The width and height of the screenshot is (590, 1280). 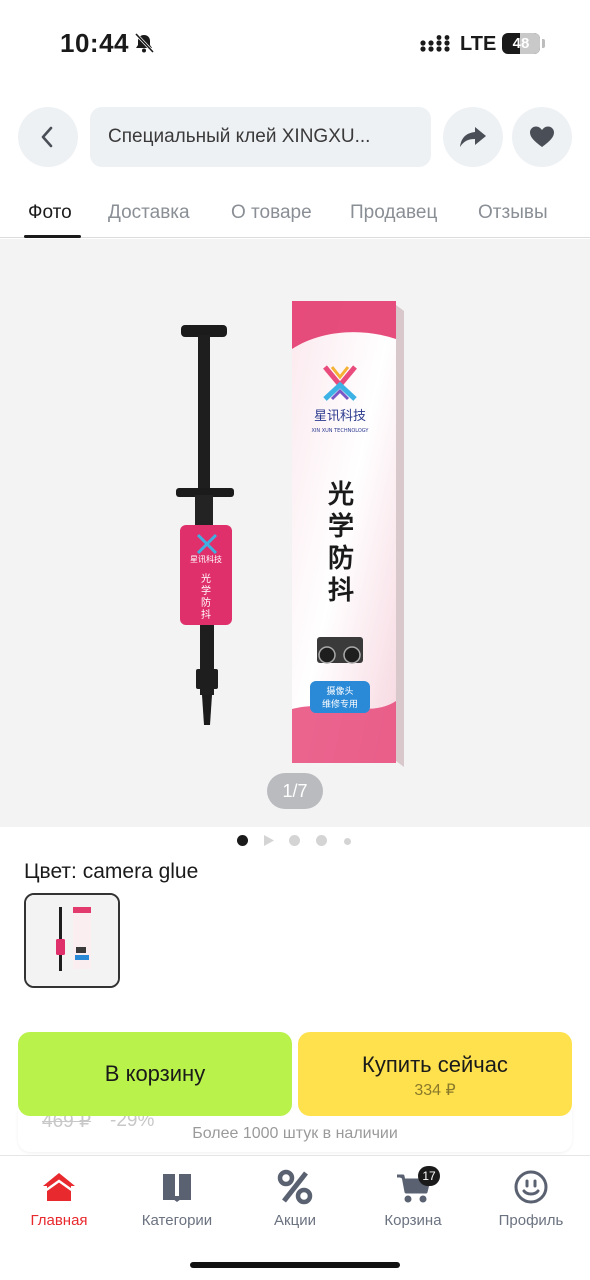 What do you see at coordinates (271, 213) in the screenshot?
I see `tab-about: О товаре` at bounding box center [271, 213].